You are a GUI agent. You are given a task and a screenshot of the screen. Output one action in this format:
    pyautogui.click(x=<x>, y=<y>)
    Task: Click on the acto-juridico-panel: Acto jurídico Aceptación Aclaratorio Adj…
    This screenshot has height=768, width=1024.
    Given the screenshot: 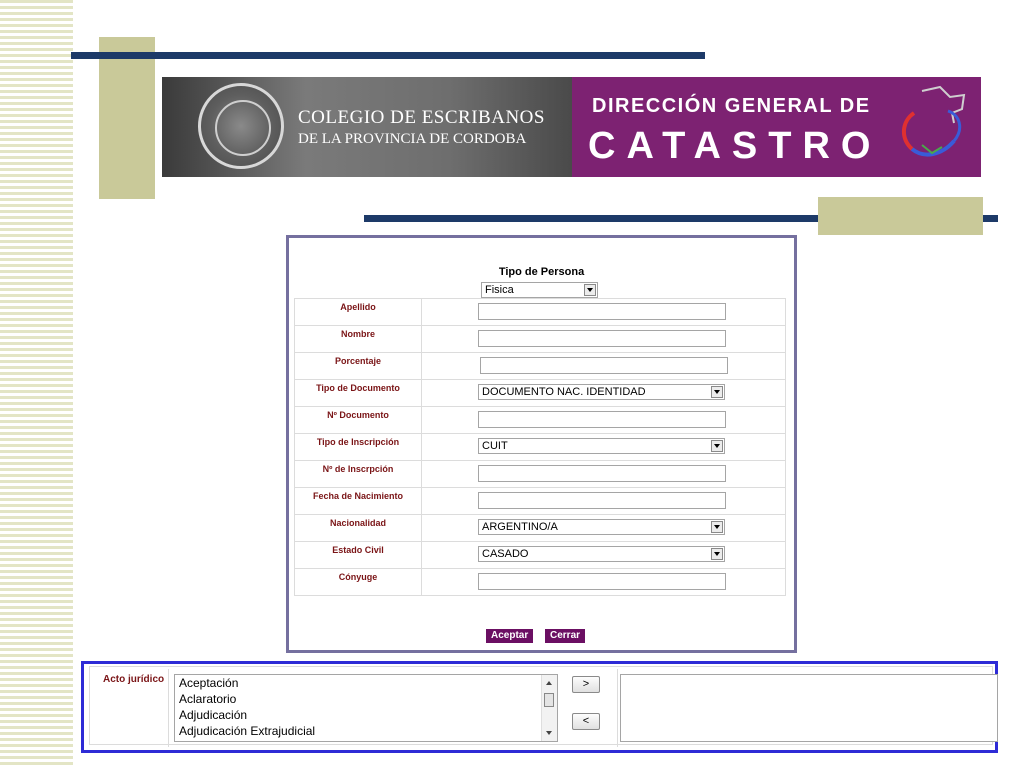 What is the action you would take?
    pyautogui.click(x=539, y=707)
    